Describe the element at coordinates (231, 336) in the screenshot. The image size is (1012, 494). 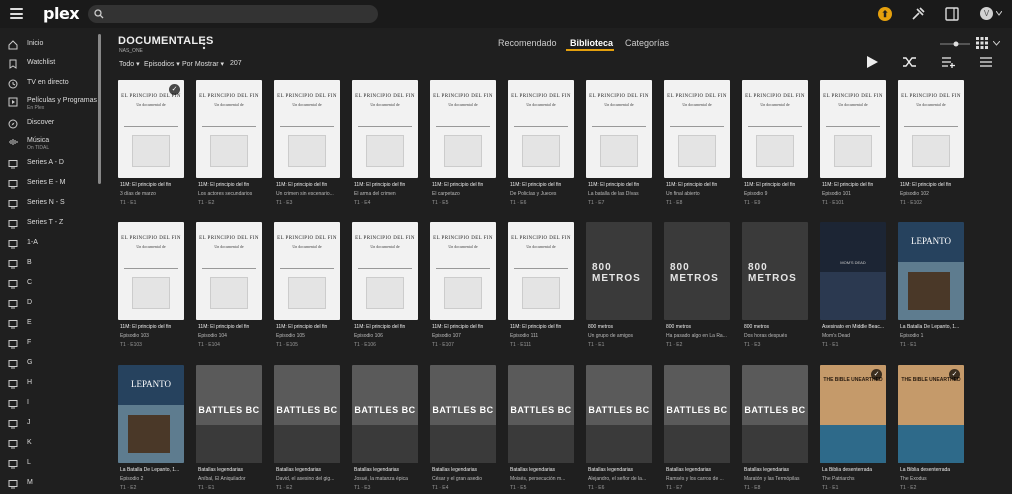
I see `episode-title: Episodio 104` at that location.